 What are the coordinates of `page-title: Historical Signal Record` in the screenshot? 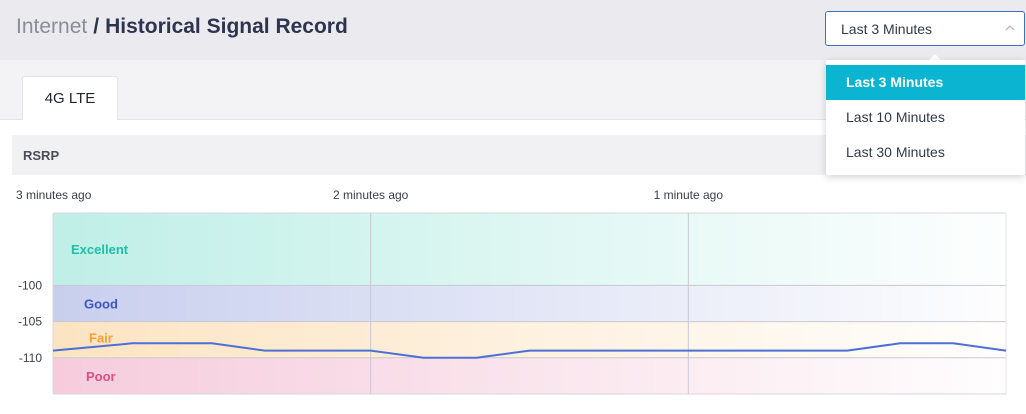 It's located at (226, 26).